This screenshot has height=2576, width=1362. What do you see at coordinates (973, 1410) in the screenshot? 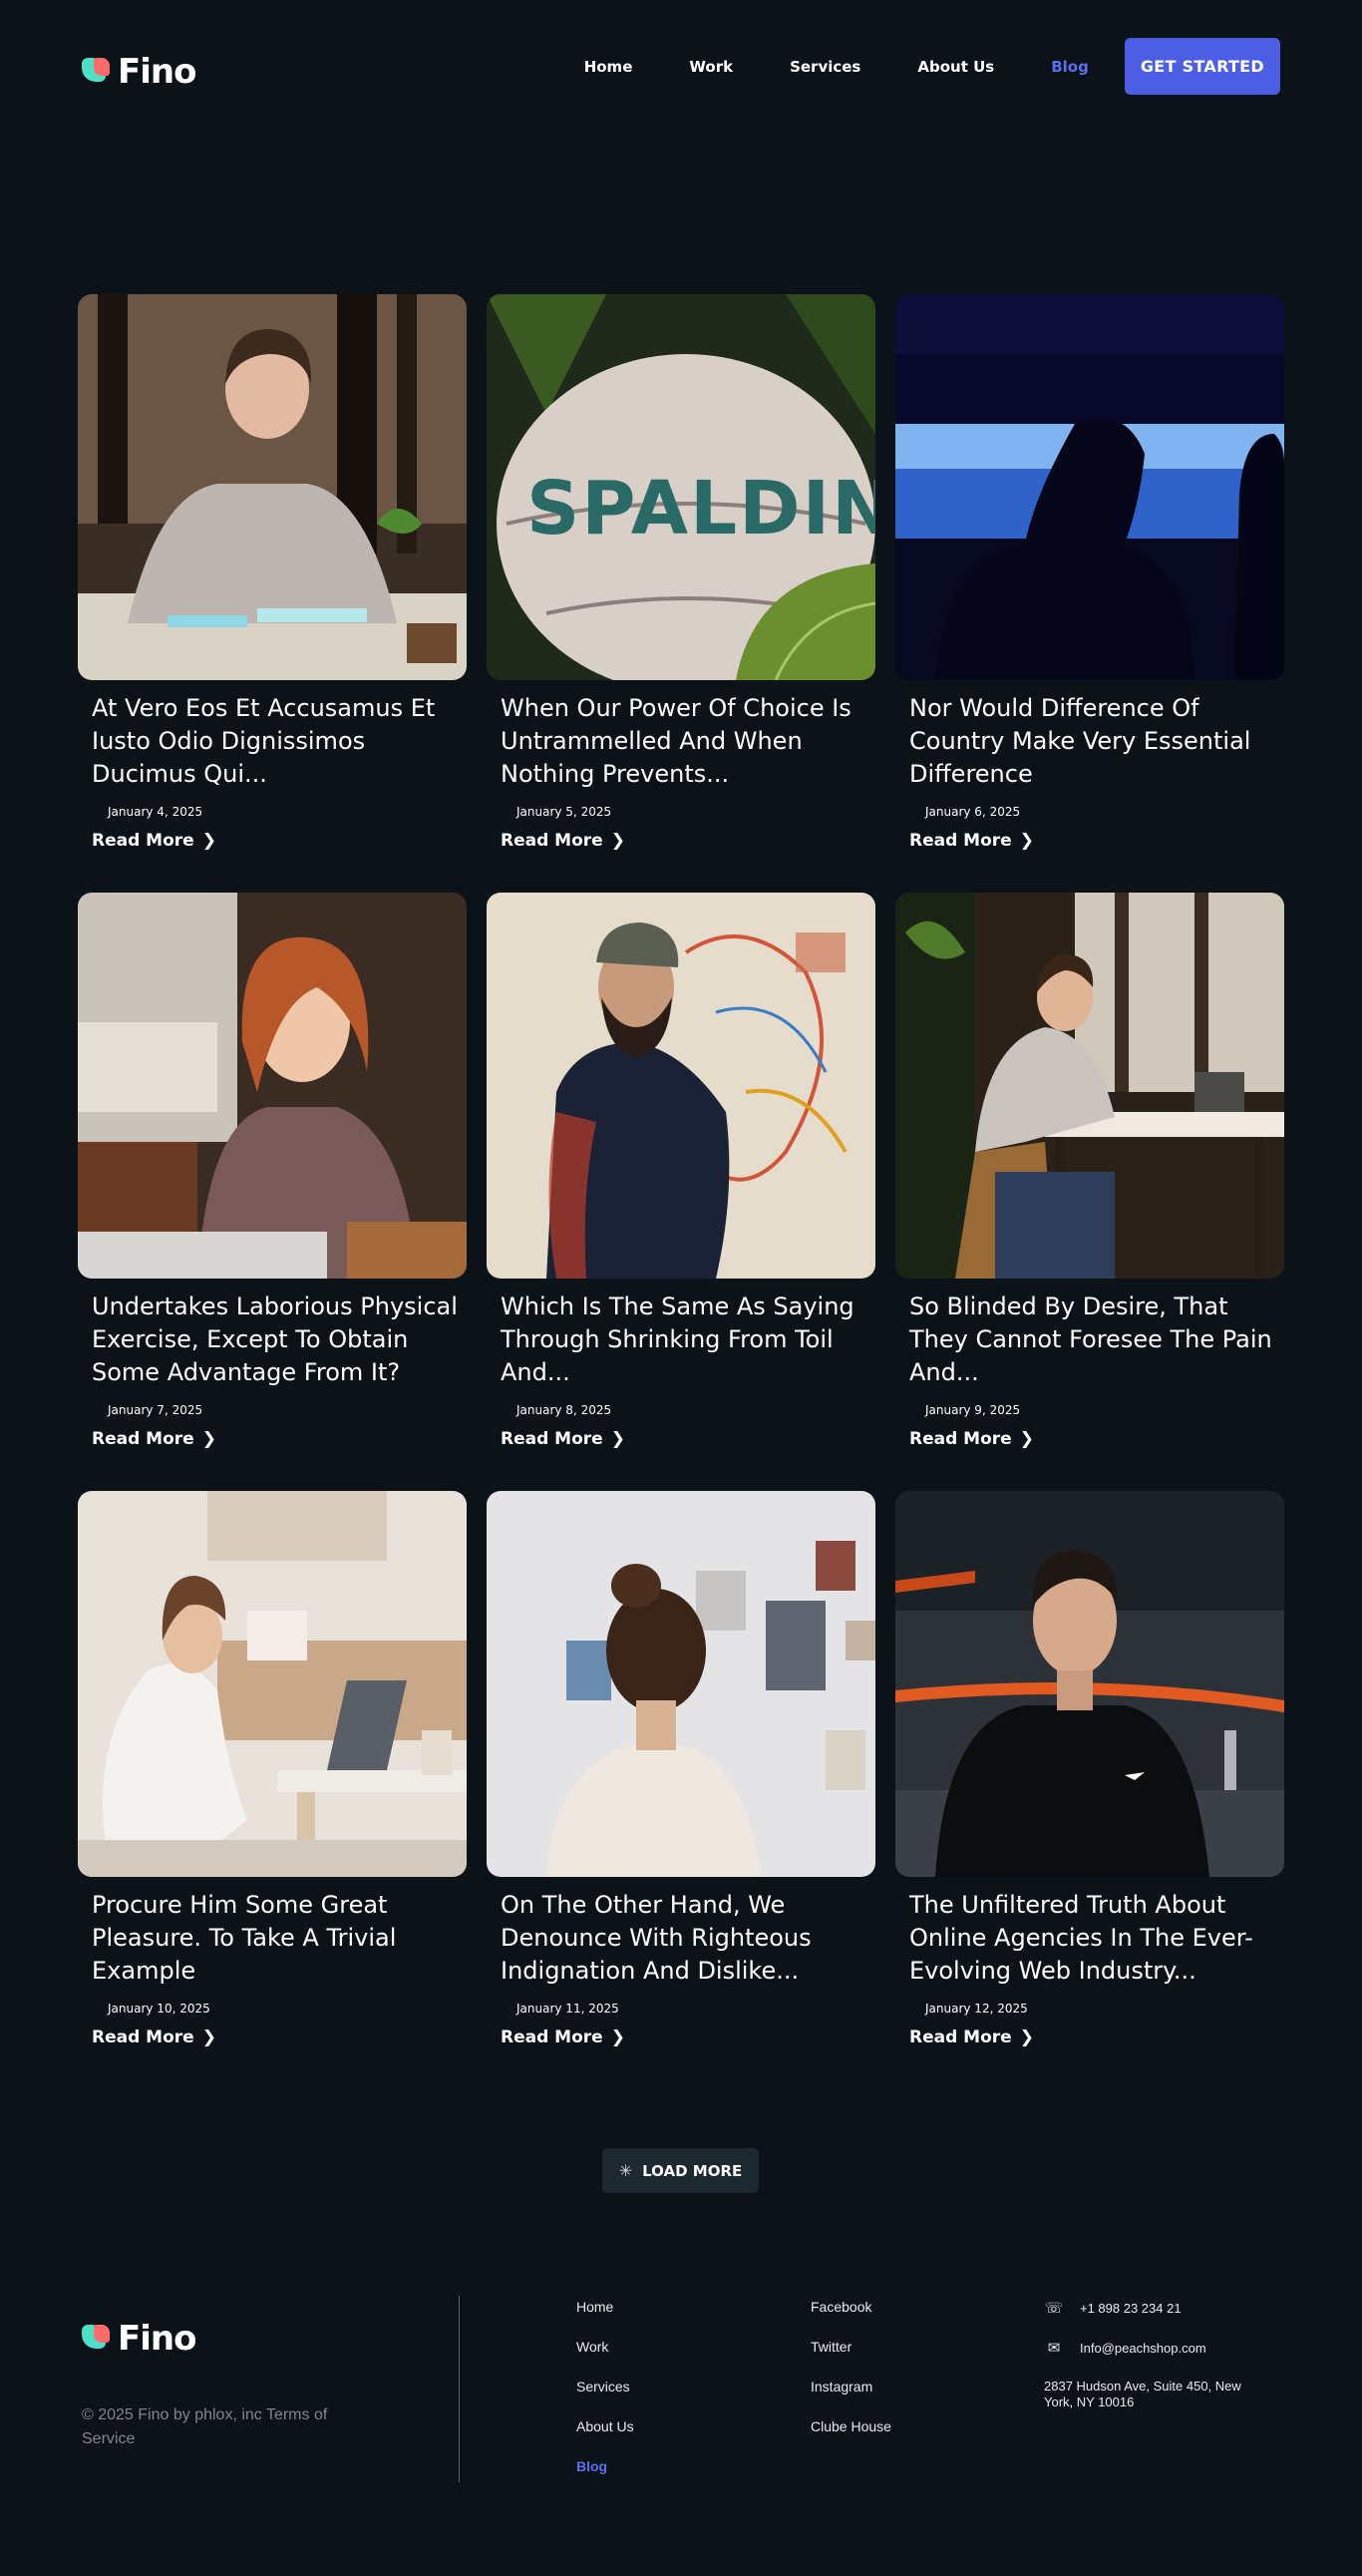
I see `post-date: January 9, 2025` at bounding box center [973, 1410].